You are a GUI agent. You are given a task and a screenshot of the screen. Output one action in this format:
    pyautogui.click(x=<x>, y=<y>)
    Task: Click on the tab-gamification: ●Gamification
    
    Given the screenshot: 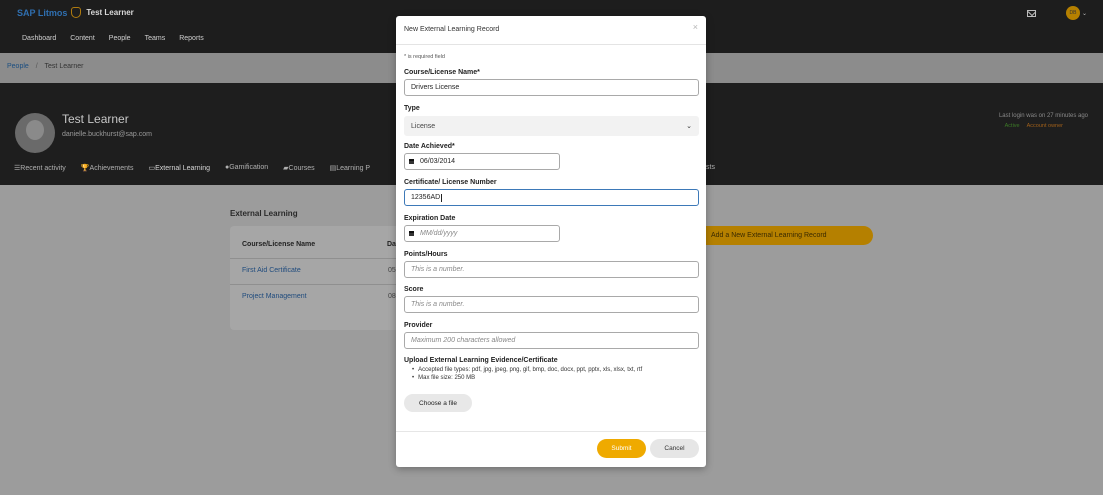 What is the action you would take?
    pyautogui.click(x=246, y=168)
    